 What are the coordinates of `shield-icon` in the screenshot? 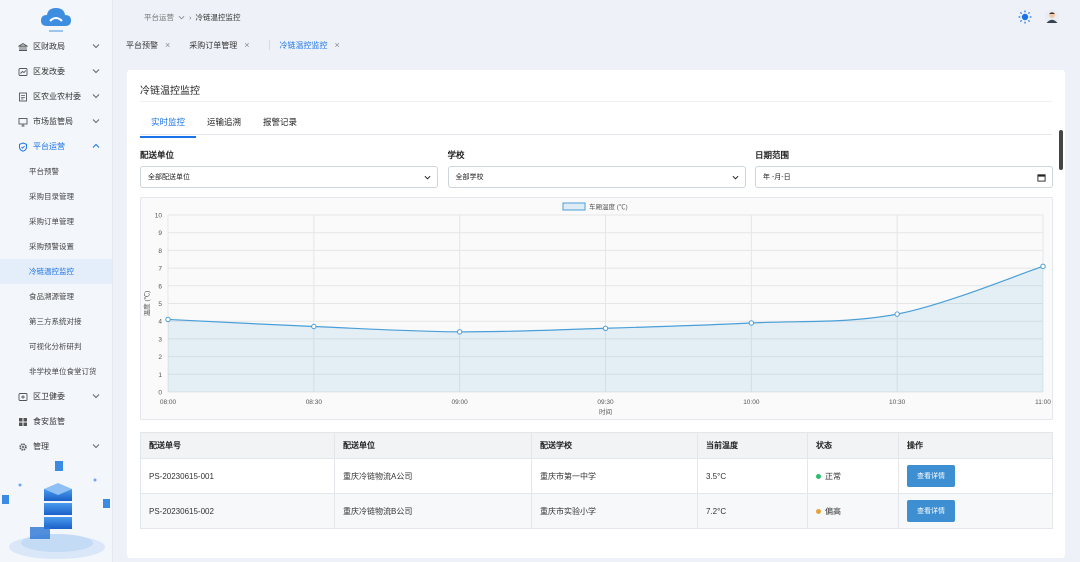 It's located at (22, 146).